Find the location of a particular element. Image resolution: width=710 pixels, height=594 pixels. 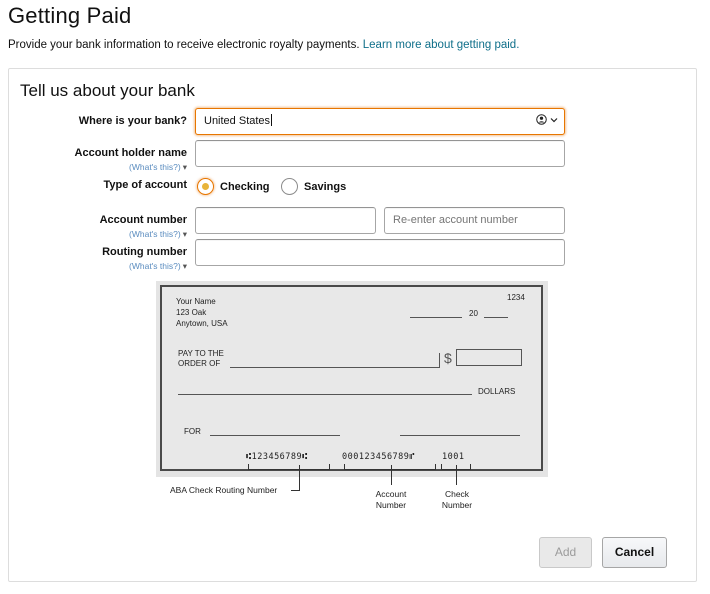

payee-line is located at coordinates (335, 367).